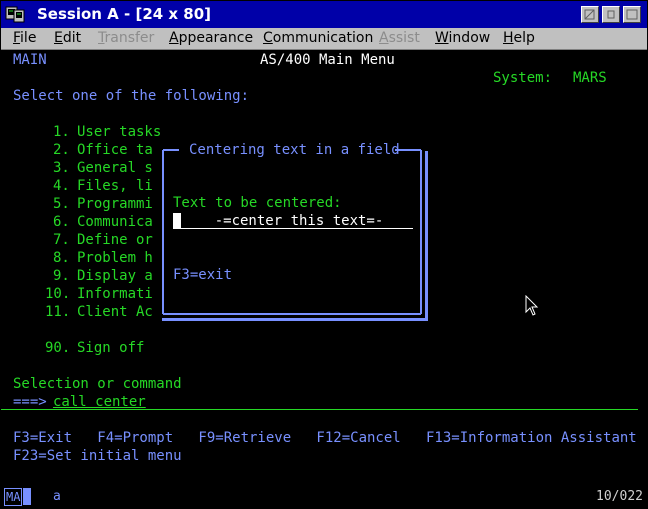 The height and width of the screenshot is (509, 648). I want to click on menu-id: MAIN, so click(30, 60).